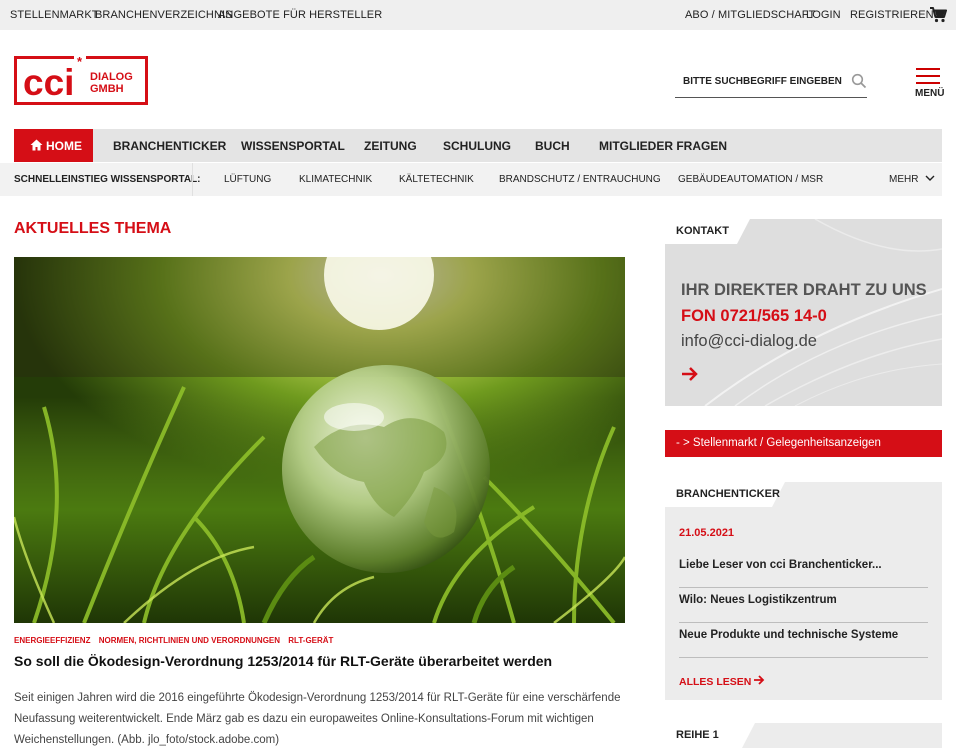  Describe the element at coordinates (930, 178) in the screenshot. I see `chevron-down-icon` at that location.